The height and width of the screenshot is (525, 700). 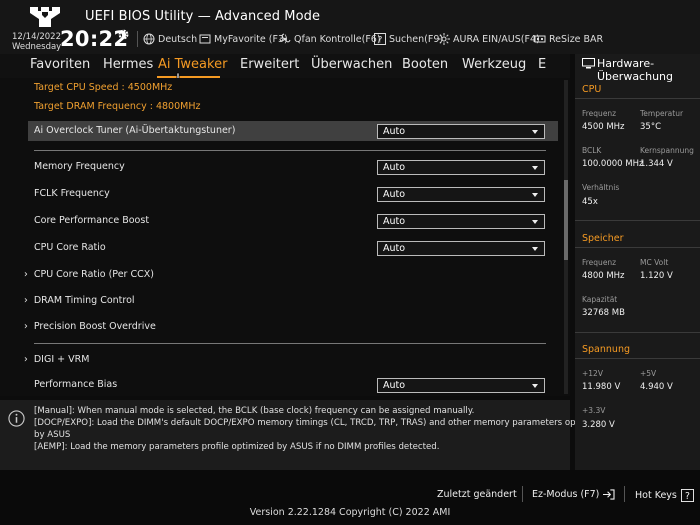 I want to click on capacity-label: Kapazität, so click(x=600, y=299).